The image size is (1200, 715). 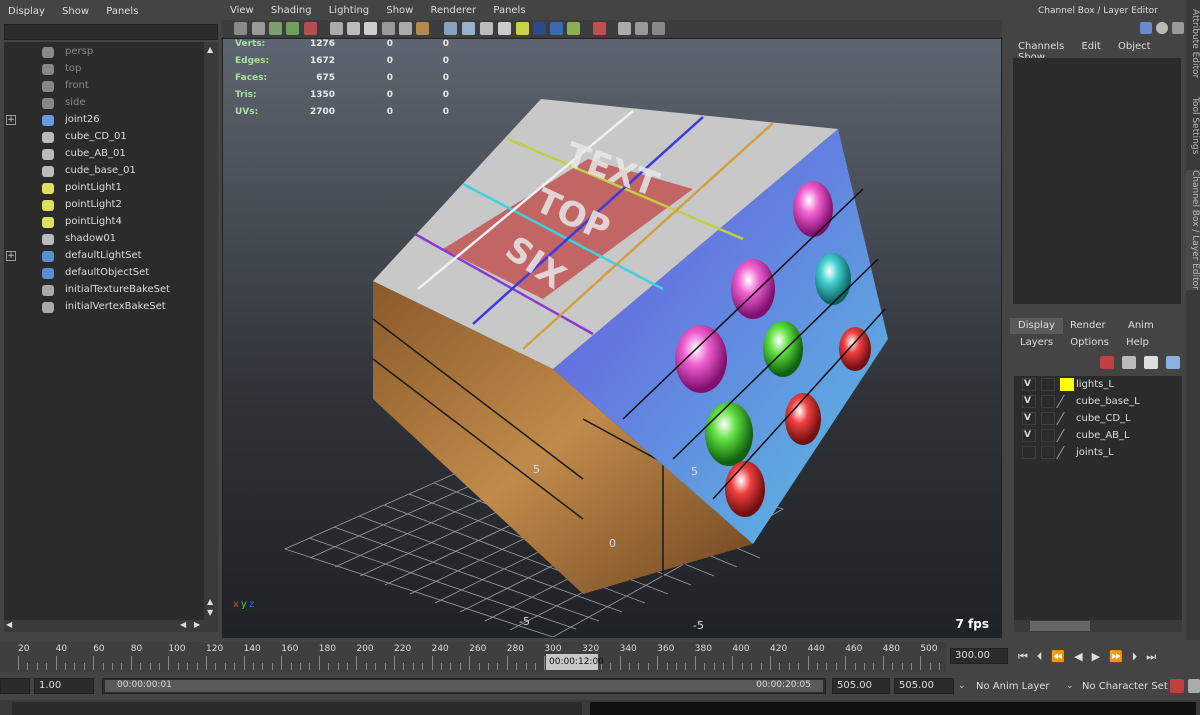 I want to click on shaded-wireframe-icon, so click(x=370, y=28).